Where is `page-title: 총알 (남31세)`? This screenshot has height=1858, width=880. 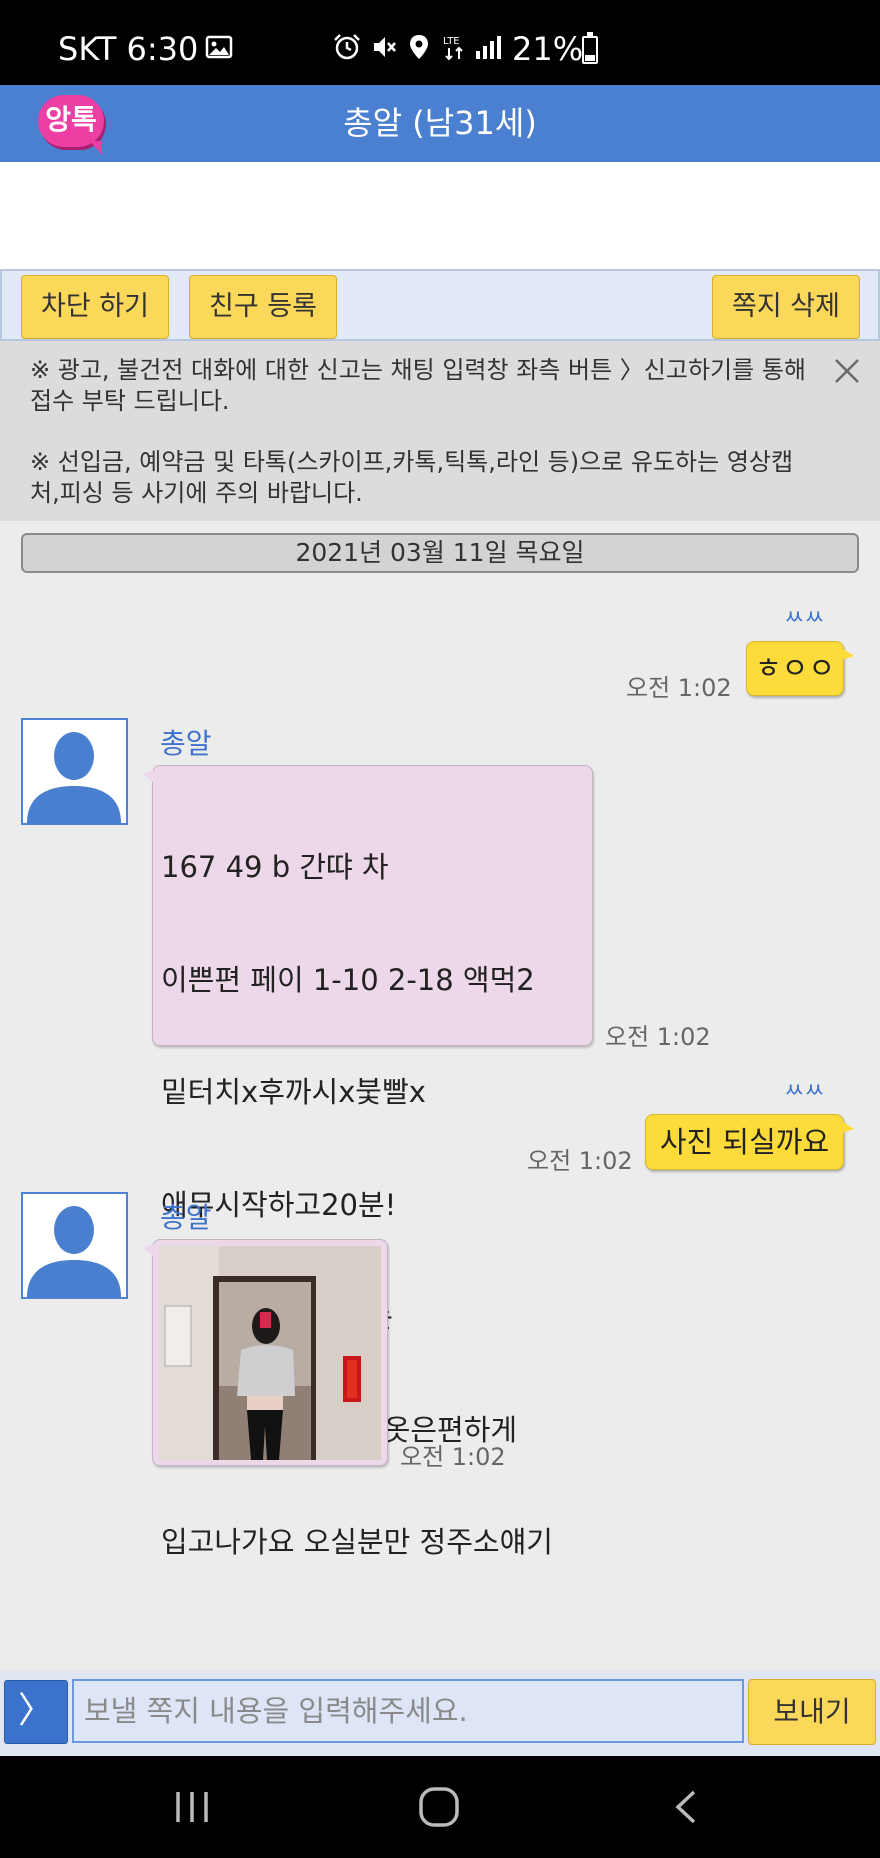
page-title: 총알 (남31세) is located at coordinates (440, 123).